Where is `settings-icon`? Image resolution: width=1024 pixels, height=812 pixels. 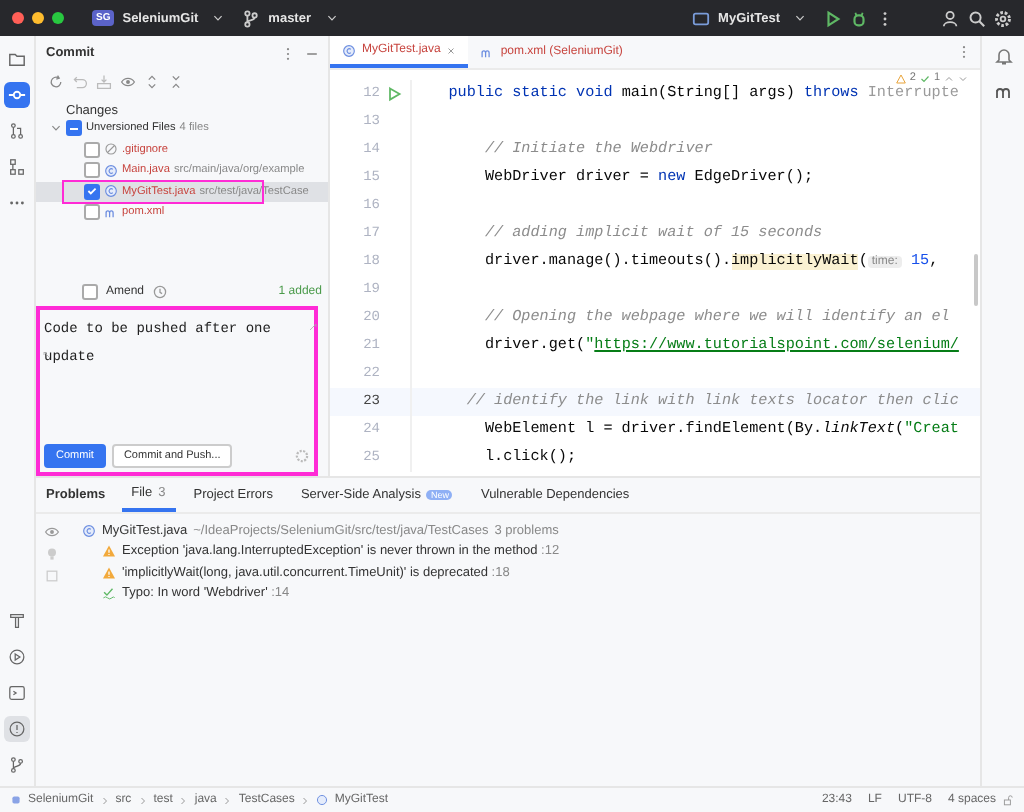
settings-icon is located at coordinates (1003, 18).